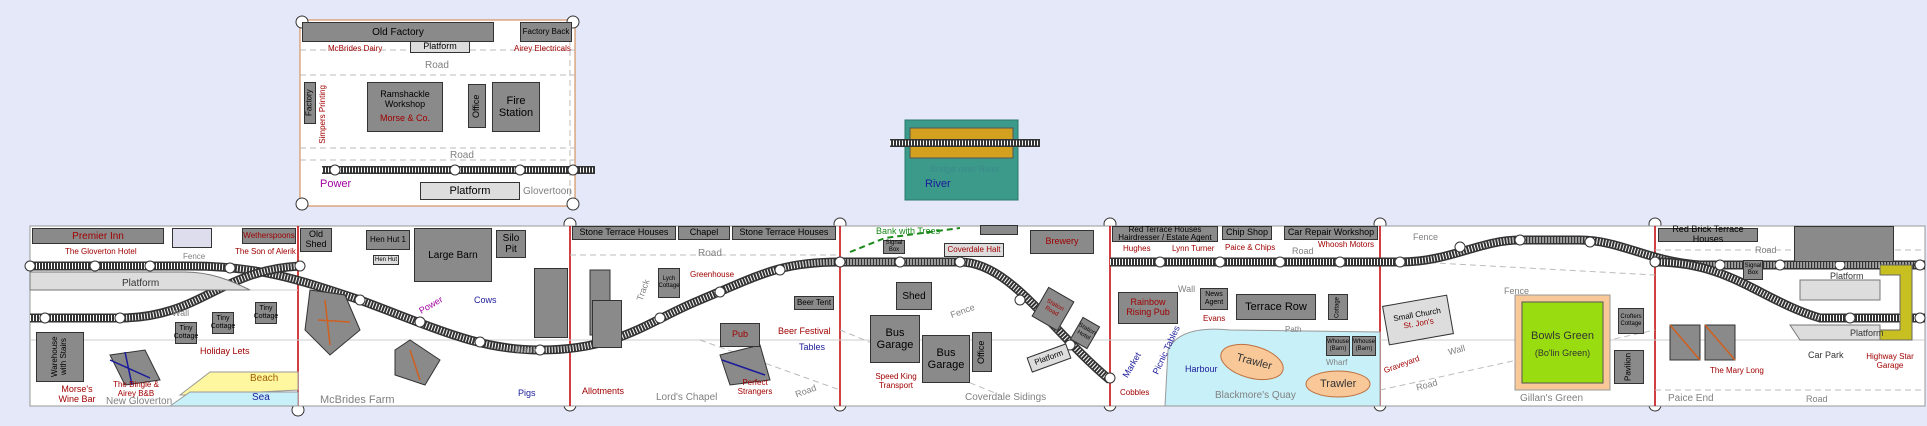 The image size is (1927, 426). Describe the element at coordinates (1844, 244) in the screenshot. I see `terrace-block-right` at that location.